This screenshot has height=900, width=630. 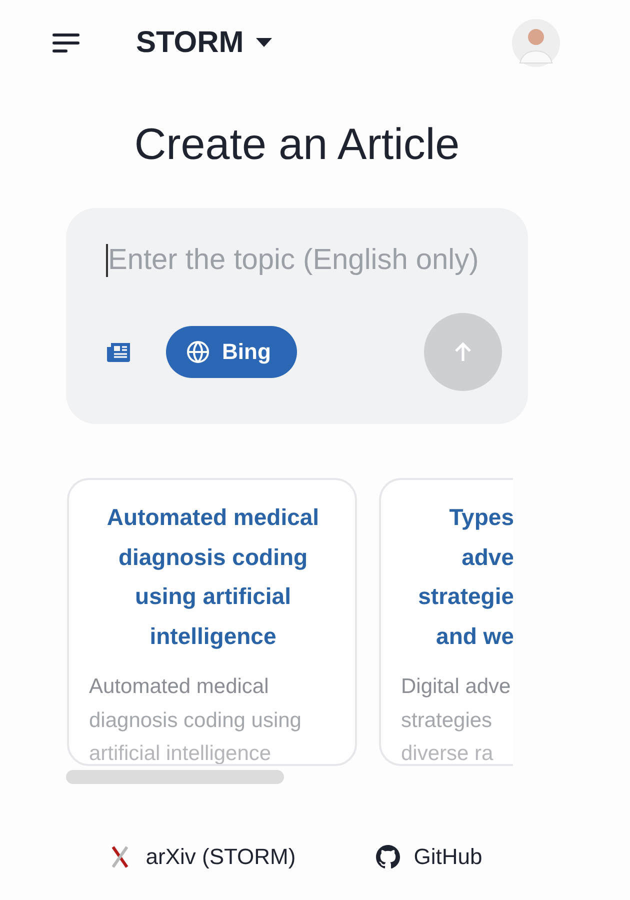 What do you see at coordinates (465, 596) in the screenshot?
I see `card-title-line: strategie` at bounding box center [465, 596].